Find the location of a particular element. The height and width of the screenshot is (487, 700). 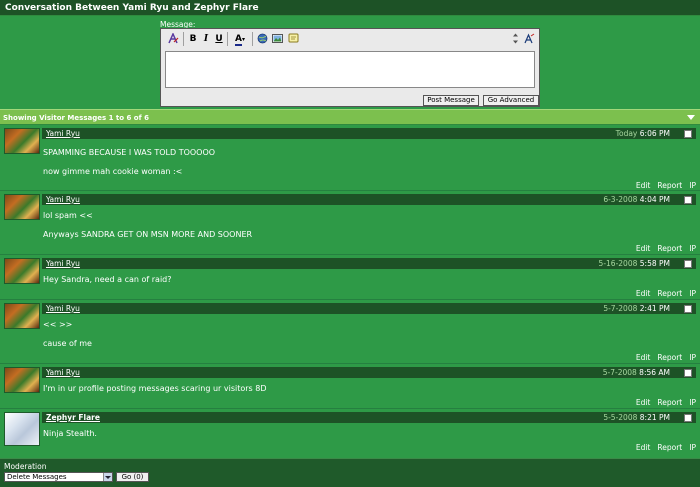

message-info-bar: Yami Ryu 5-16-2008 5:58 PM is located at coordinates (369, 263).